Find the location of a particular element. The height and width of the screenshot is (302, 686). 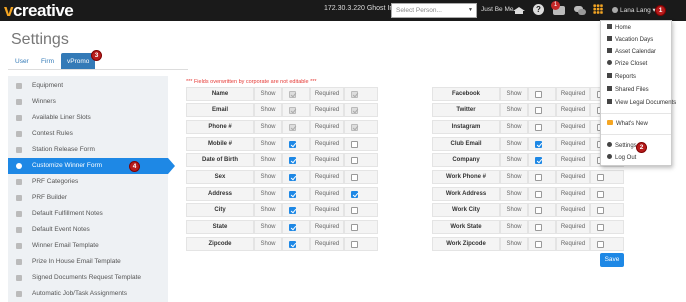

field-name-label: Address is located at coordinates (220, 194).